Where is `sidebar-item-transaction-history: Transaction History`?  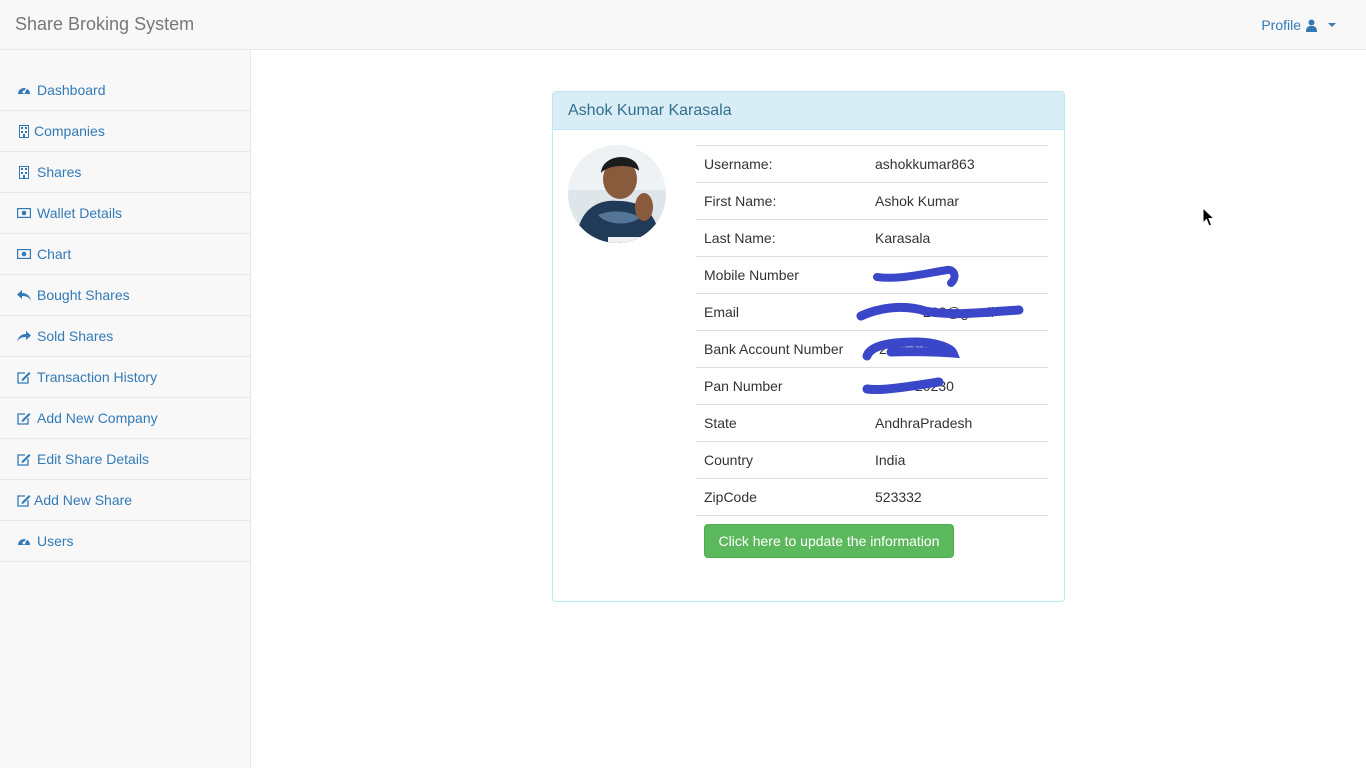
sidebar-item-transaction-history: Transaction History is located at coordinates (125, 377).